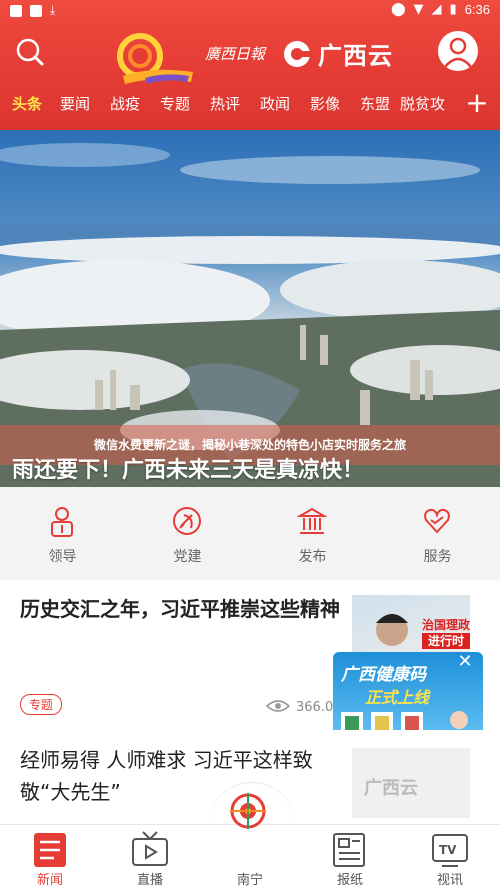 The height and width of the screenshot is (889, 500). I want to click on quick-link-party: 党建, so click(187, 534).